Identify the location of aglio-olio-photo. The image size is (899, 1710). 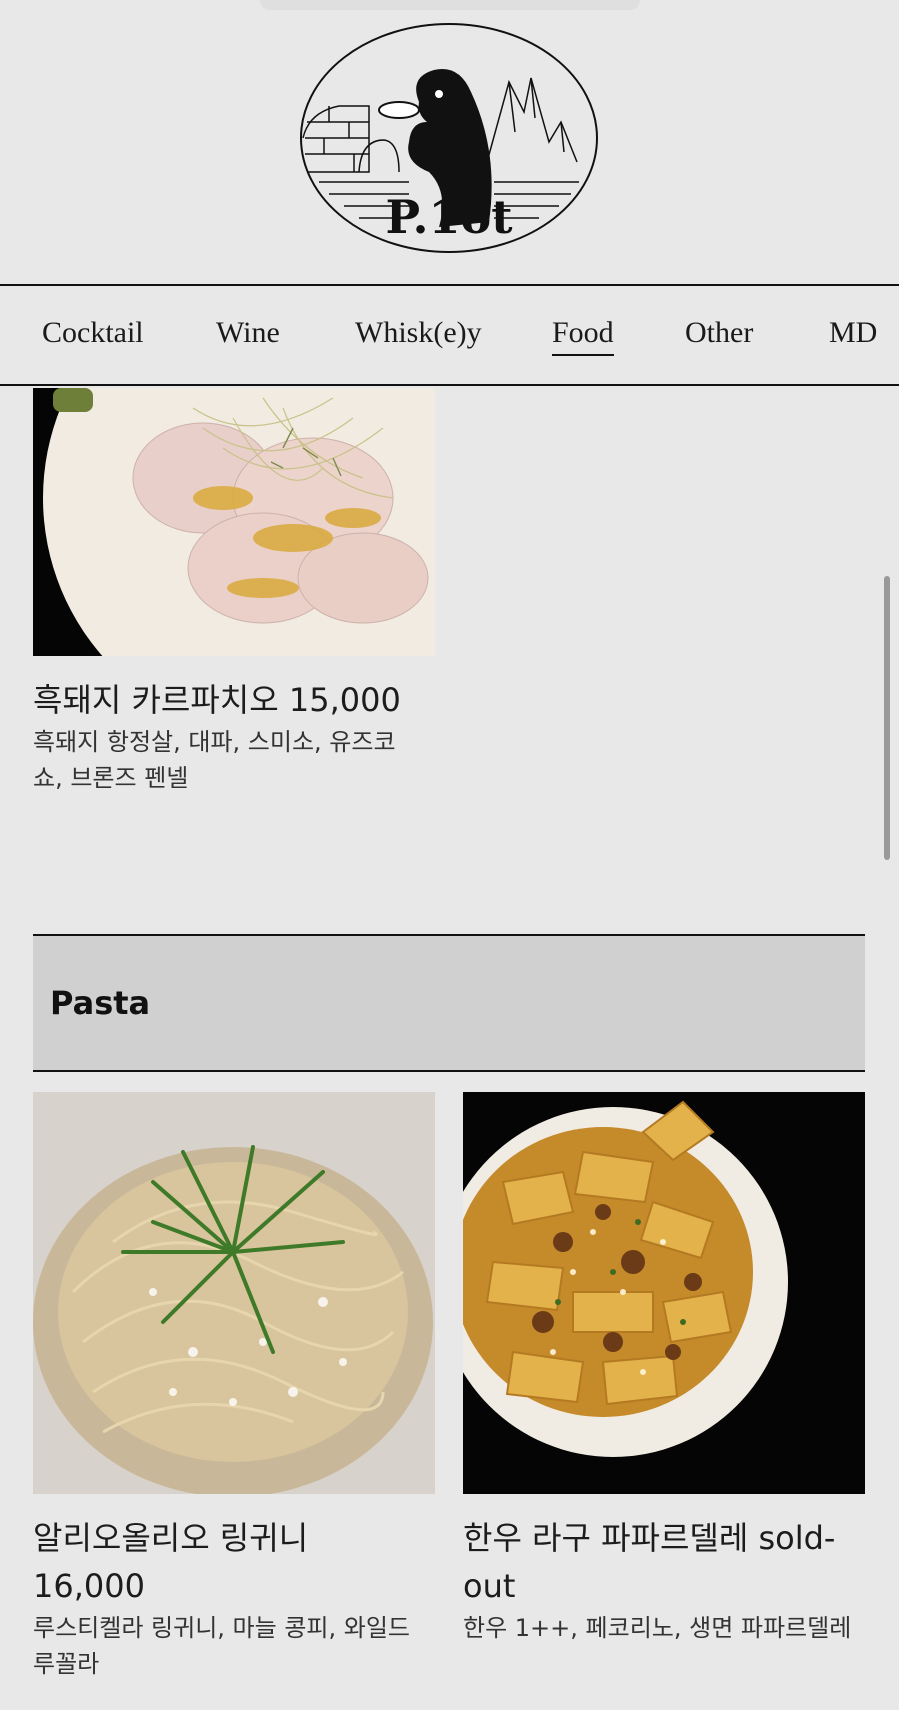
(234, 1293).